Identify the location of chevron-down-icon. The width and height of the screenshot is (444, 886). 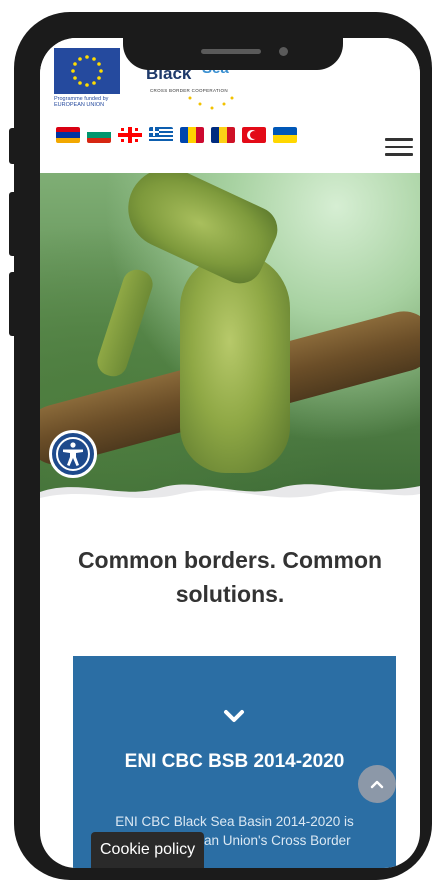
(234, 716).